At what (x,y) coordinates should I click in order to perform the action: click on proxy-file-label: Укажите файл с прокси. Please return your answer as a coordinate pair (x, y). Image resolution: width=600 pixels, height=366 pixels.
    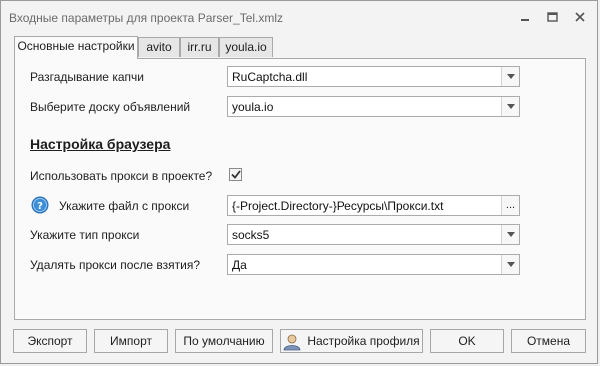
    Looking at the image, I should click on (124, 206).